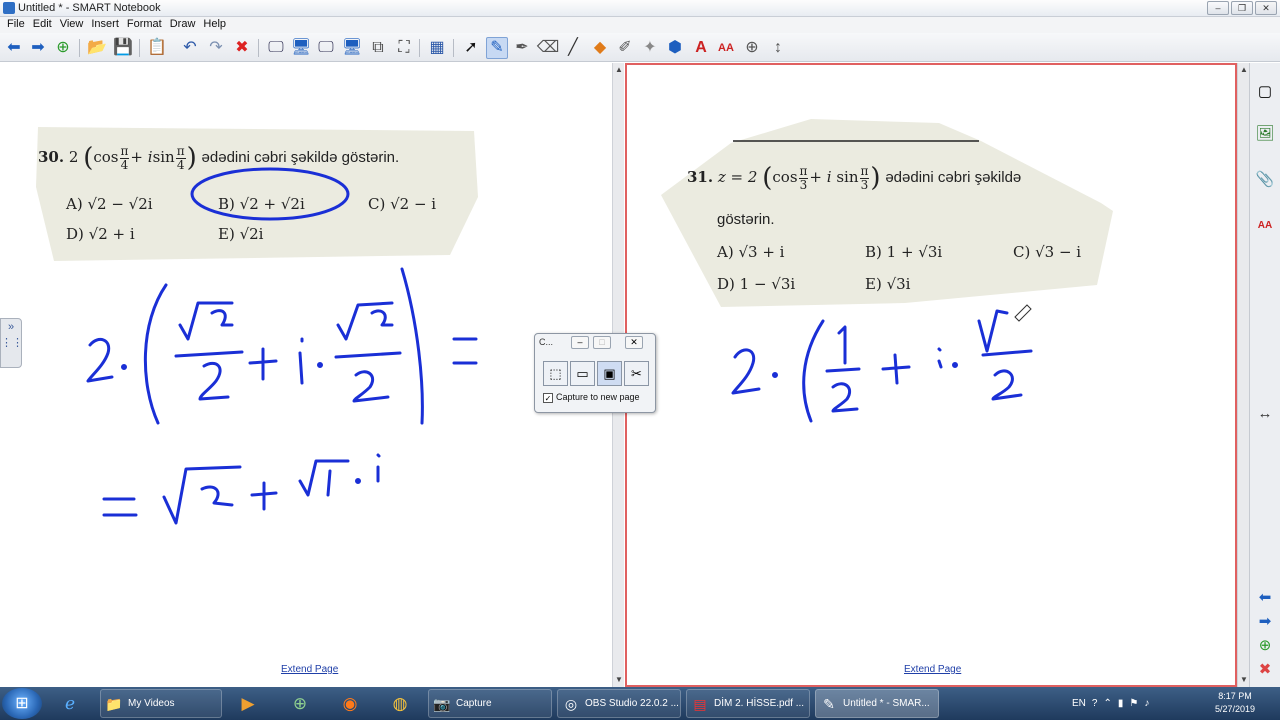 This screenshot has height=720, width=1280. I want to click on handwritten-equals, so click(465, 351).